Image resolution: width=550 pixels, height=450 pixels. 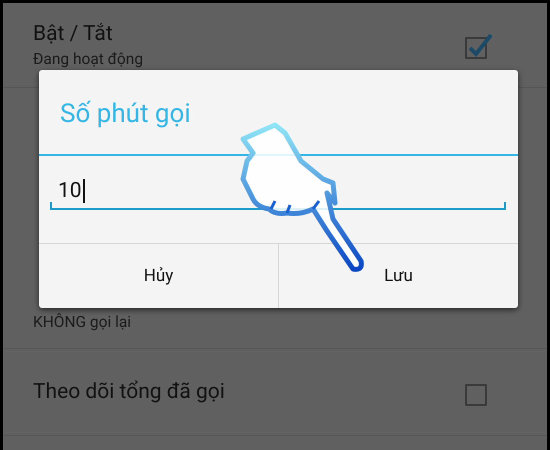 I want to click on dialog-title: Số phút gọi, so click(x=125, y=111).